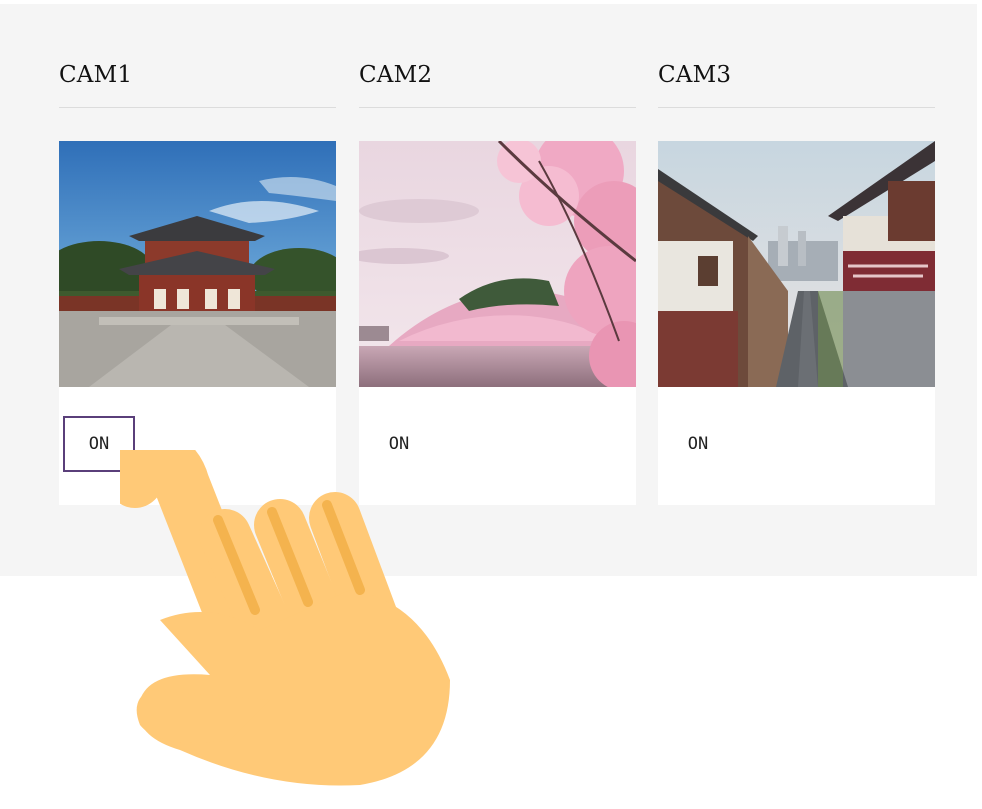 This screenshot has height=809, width=982. Describe the element at coordinates (99, 444) in the screenshot. I see `cam1-on-button: ON` at that location.